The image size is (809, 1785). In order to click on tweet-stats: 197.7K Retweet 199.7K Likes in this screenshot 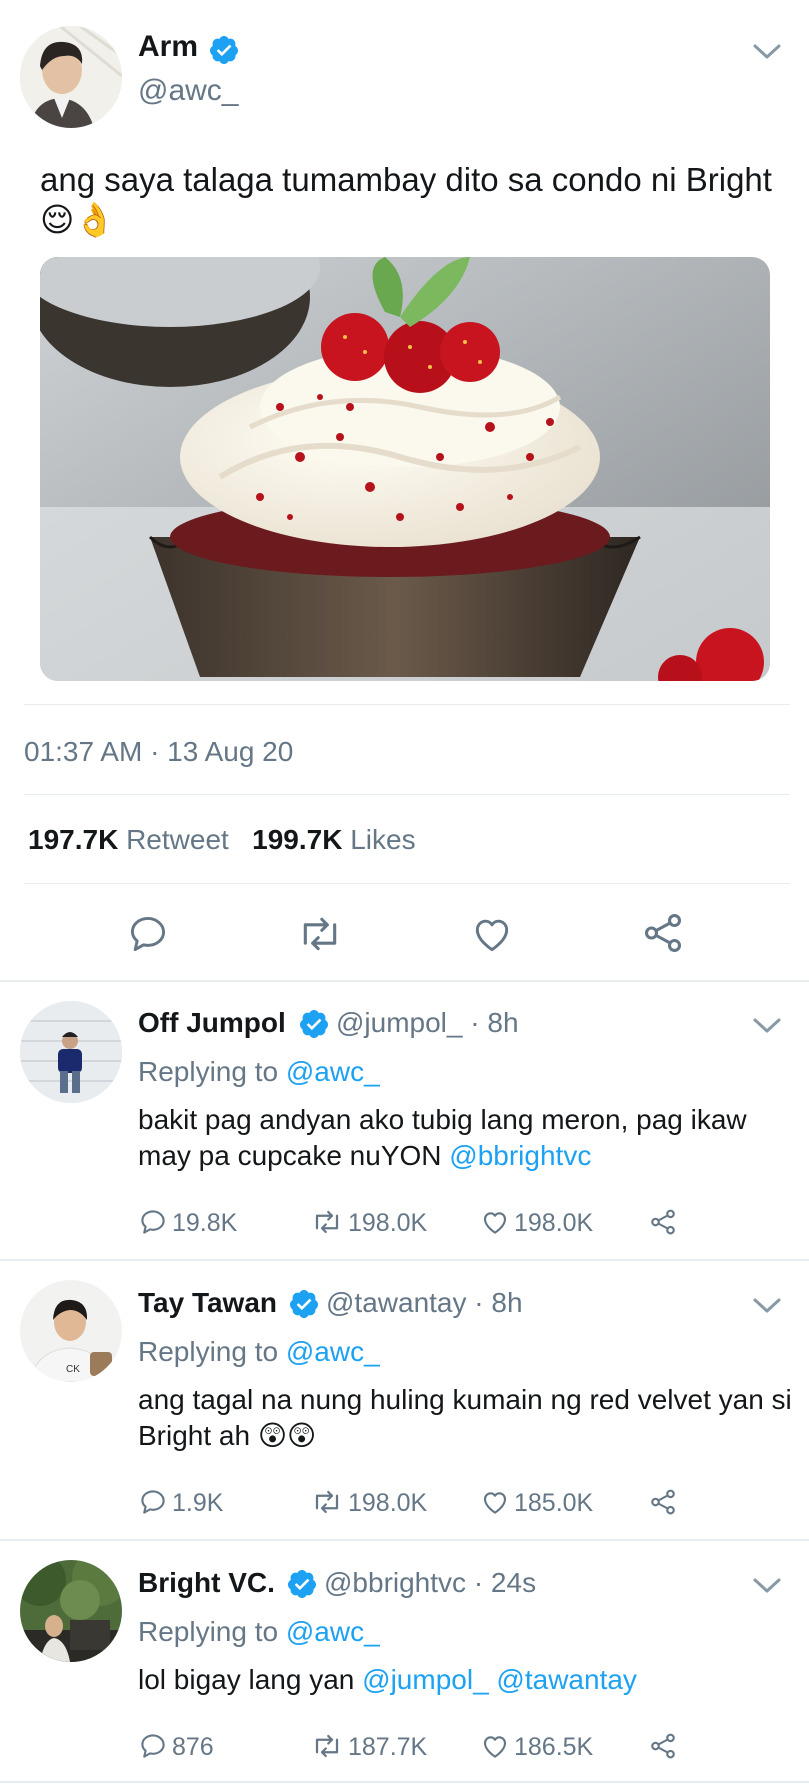, I will do `click(222, 840)`.